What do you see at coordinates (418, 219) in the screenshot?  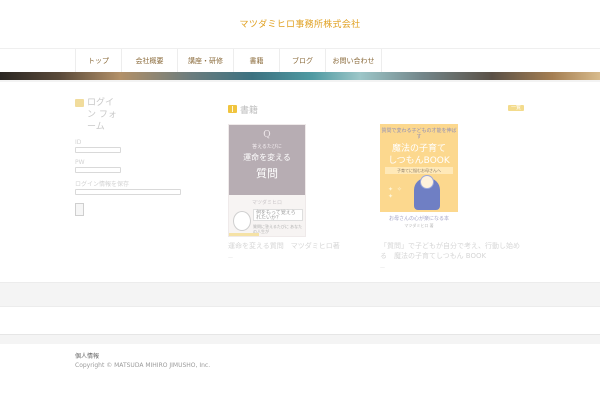 I see `cover-blurb: お母さんの心が楽になる本` at bounding box center [418, 219].